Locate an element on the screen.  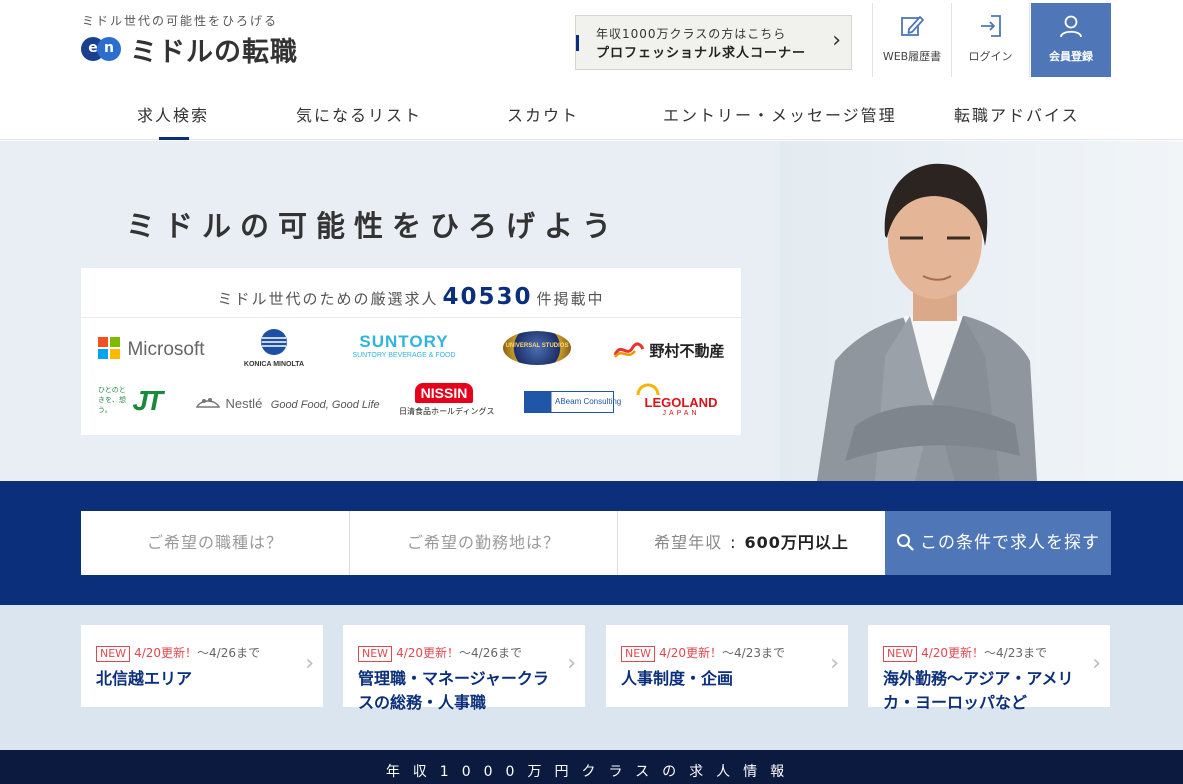
suntory-logo: SUNTORY SUNTORY BEVERAGE & FOOD is located at coordinates (404, 345).